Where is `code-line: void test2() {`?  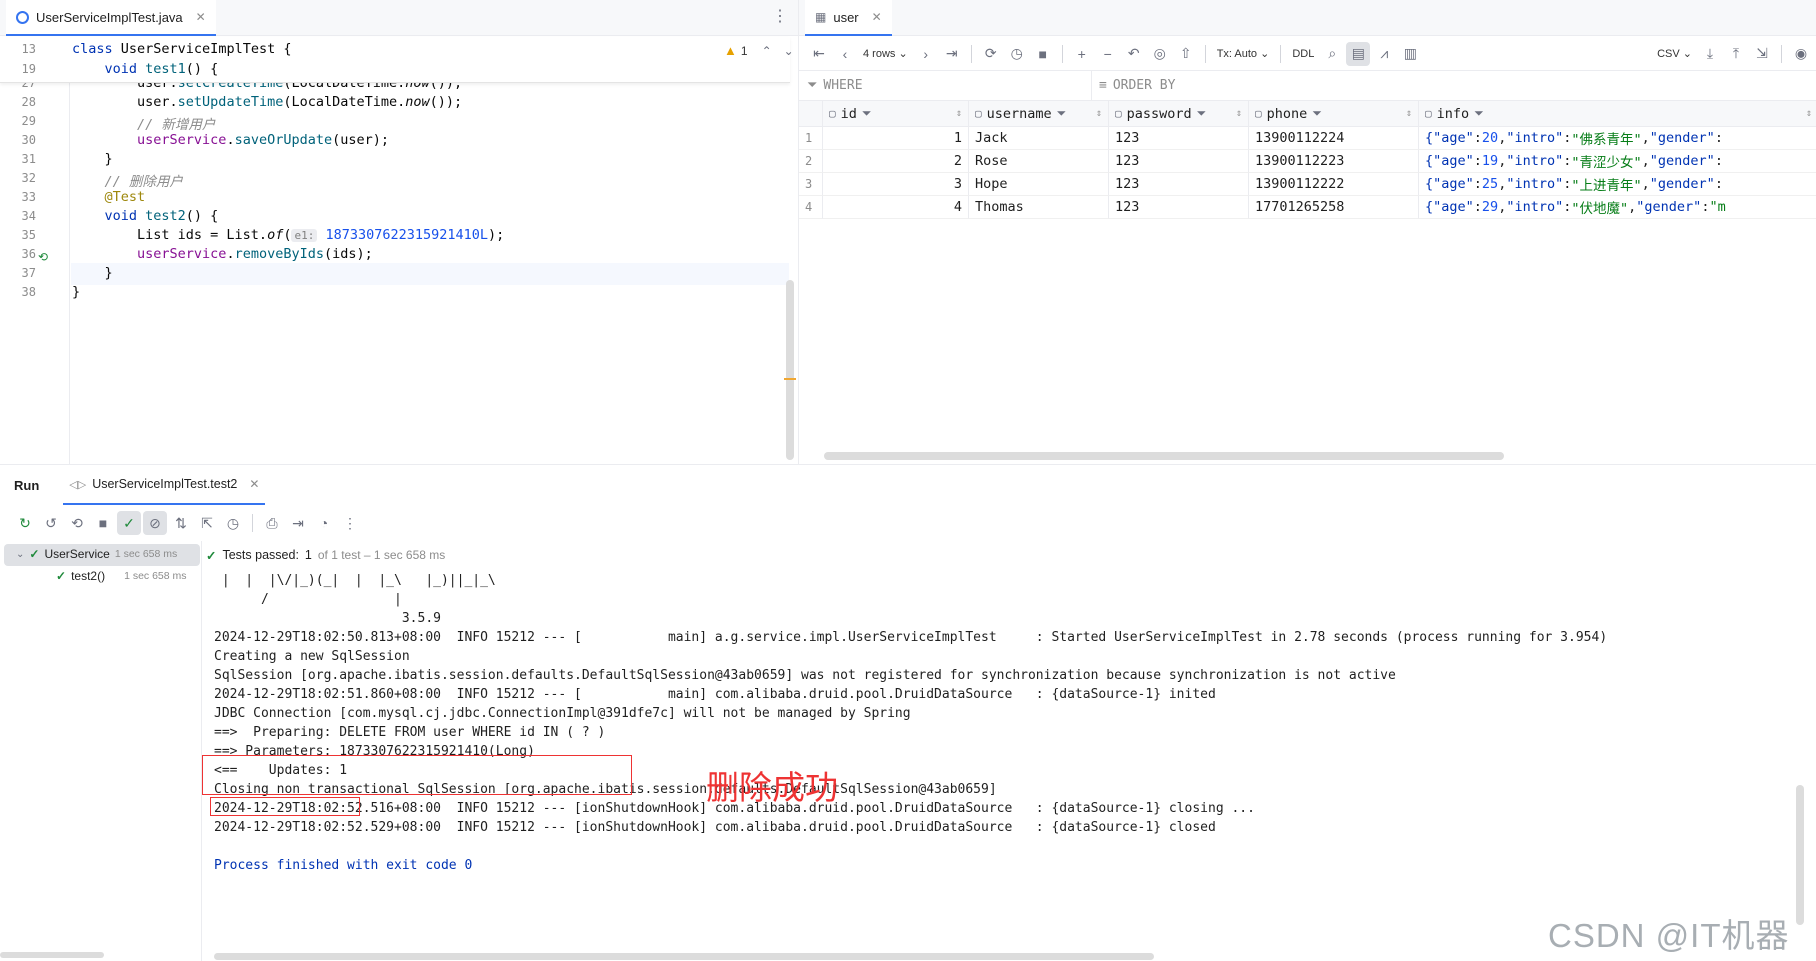
code-line: void test2() { is located at coordinates (145, 216).